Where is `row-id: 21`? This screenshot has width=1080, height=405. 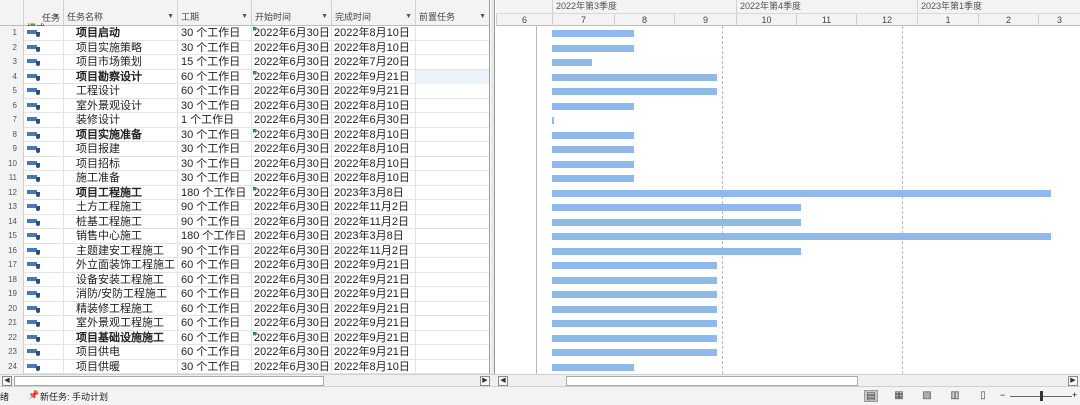 row-id: 21 is located at coordinates (12, 323).